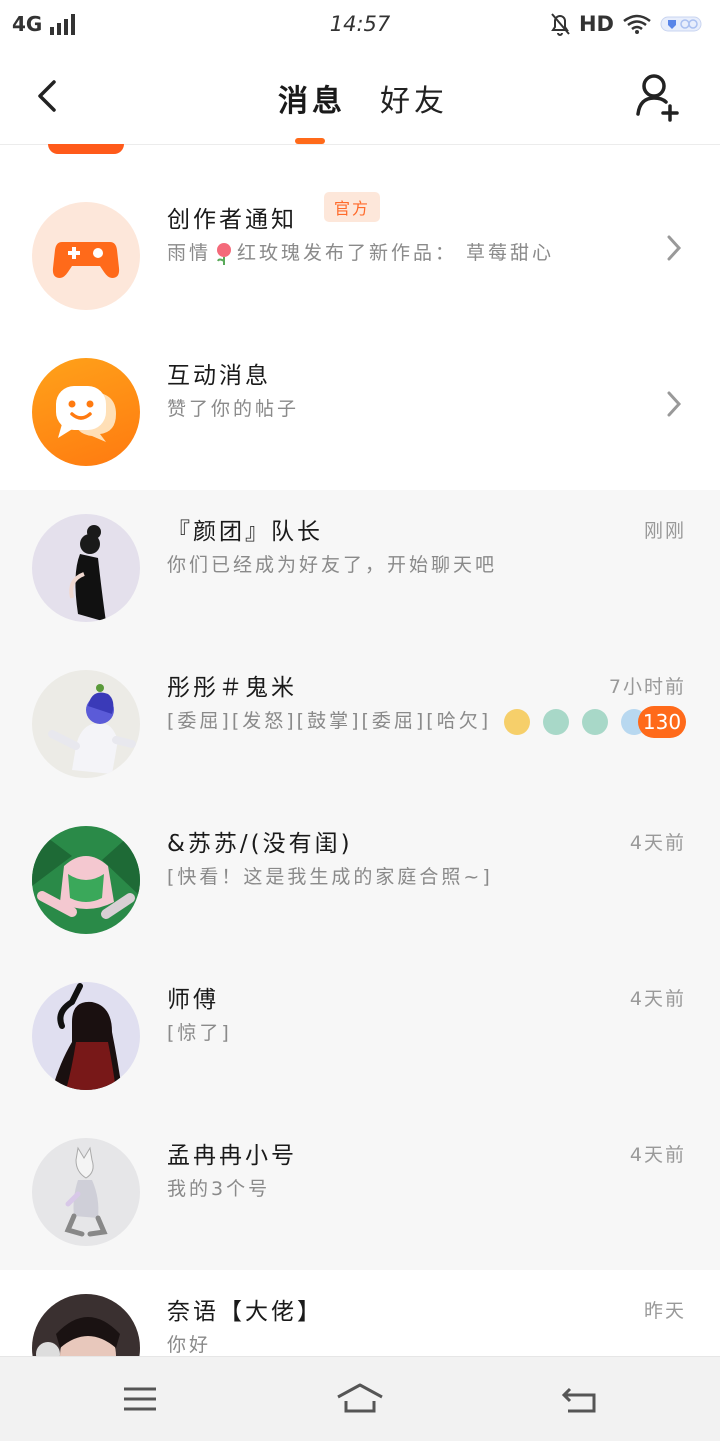  I want to click on rose-icon, so click(224, 253).